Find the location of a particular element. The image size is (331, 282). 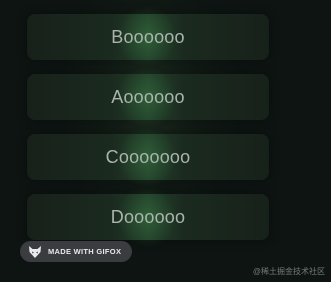

list-item-label: Boooooo is located at coordinates (148, 36).